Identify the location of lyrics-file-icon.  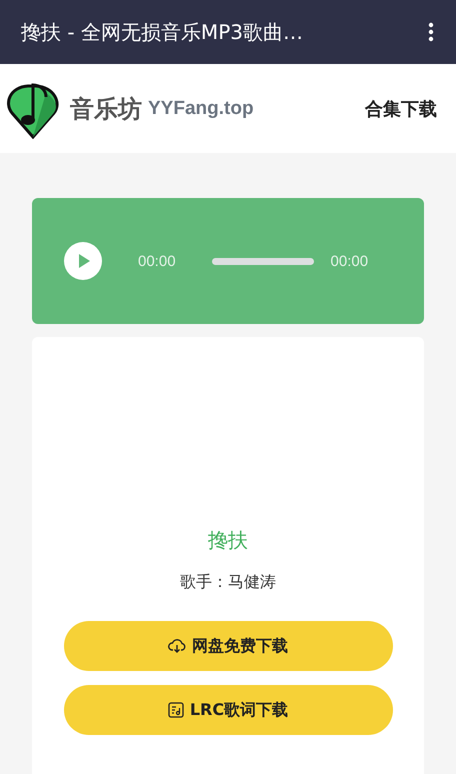
(176, 710).